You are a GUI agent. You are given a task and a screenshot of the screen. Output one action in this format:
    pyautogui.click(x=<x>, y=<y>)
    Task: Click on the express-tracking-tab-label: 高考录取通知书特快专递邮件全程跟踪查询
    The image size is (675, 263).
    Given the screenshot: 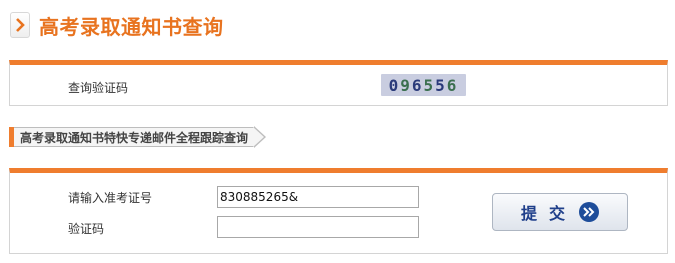 What is the action you would take?
    pyautogui.click(x=134, y=137)
    